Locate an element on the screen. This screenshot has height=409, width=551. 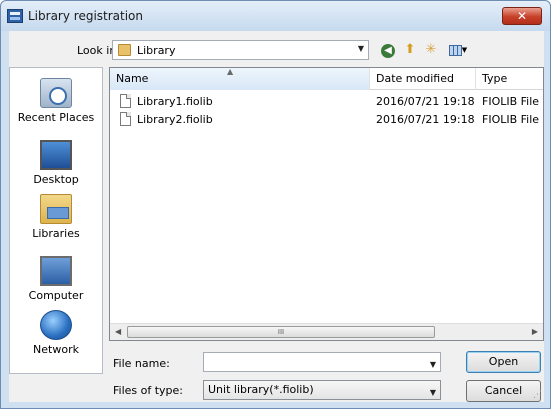
files-of-type-label: Files of type: is located at coordinates (148, 390).